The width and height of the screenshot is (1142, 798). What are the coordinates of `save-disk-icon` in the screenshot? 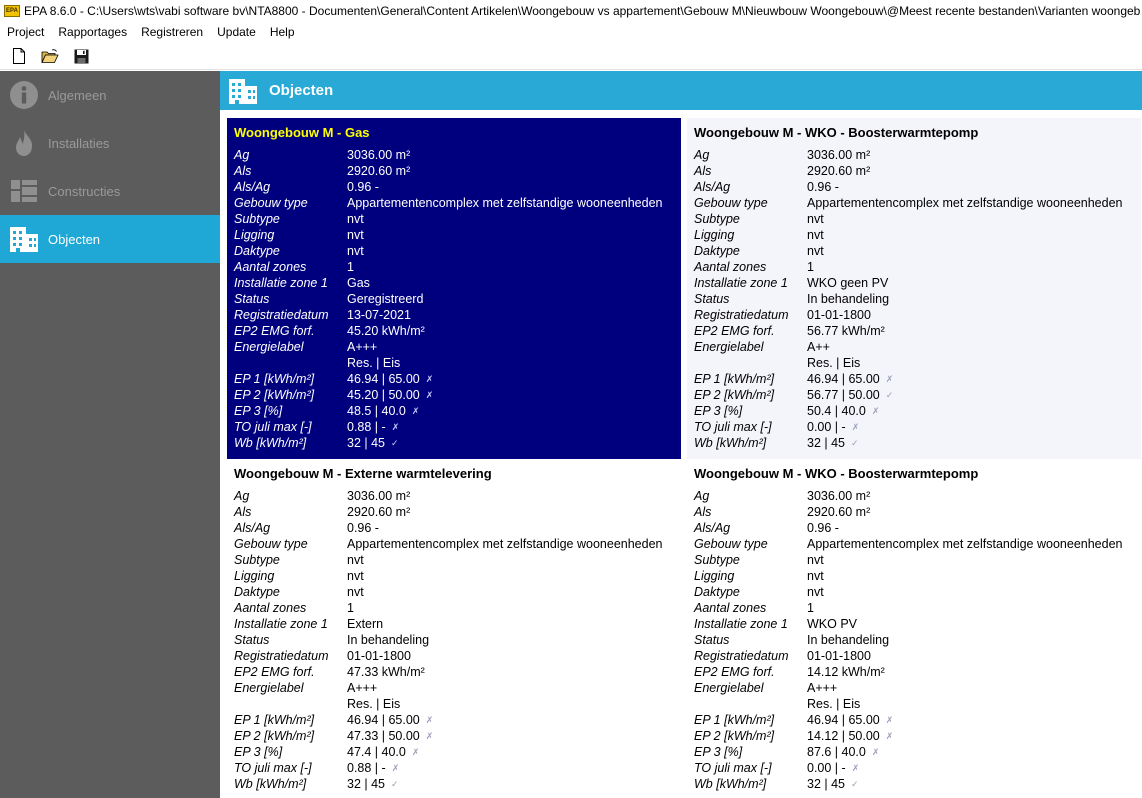 It's located at (81, 56).